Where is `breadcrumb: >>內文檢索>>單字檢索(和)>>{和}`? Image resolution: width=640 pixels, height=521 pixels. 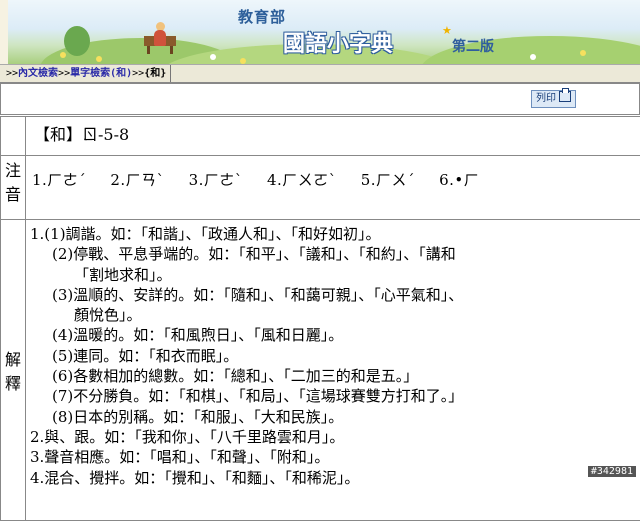
breadcrumb: >>內文檢索>>單字檢索(和)>>{和} is located at coordinates (320, 73).